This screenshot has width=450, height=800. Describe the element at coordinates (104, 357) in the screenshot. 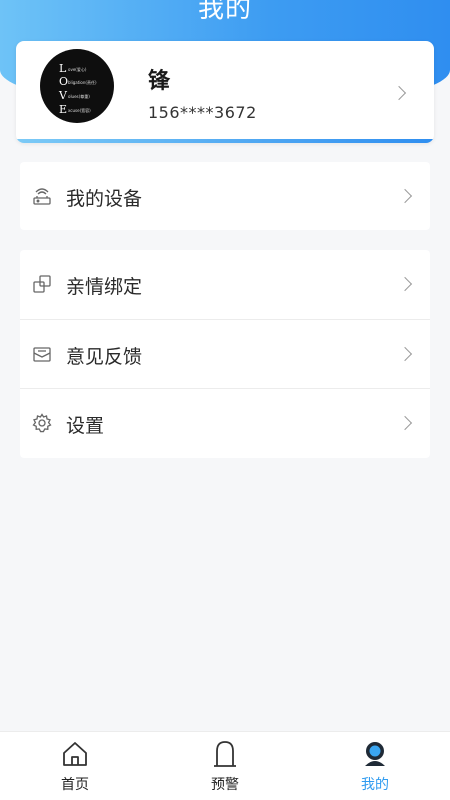

I see `menu-item-label: 意见反馈` at that location.